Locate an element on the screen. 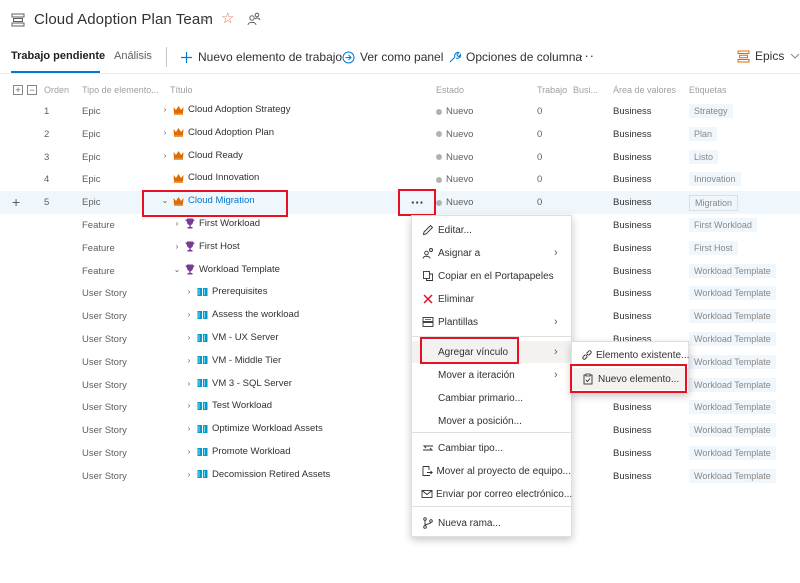  column-header-state: Estado is located at coordinates (450, 90).